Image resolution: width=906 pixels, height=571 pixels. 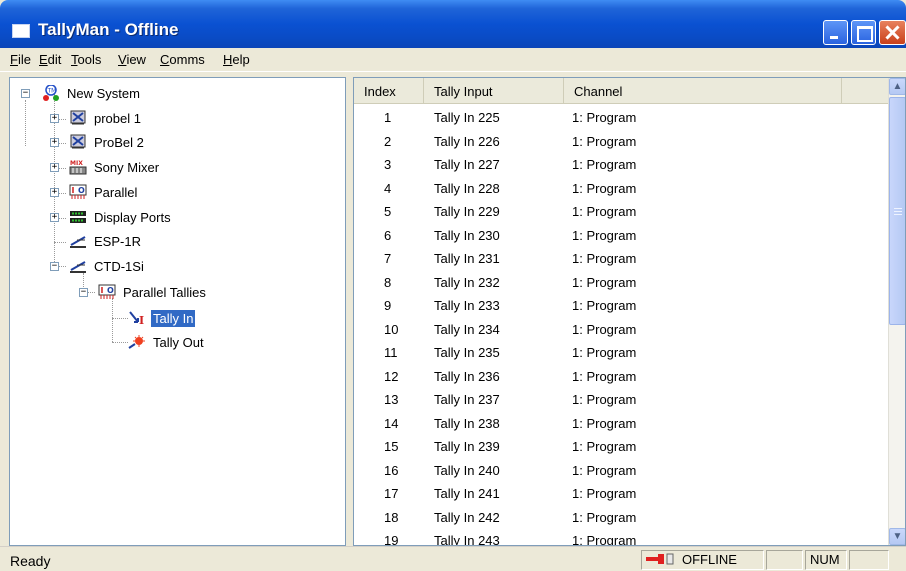 What do you see at coordinates (467, 399) in the screenshot?
I see `tally-input-cell: Tally In 237` at bounding box center [467, 399].